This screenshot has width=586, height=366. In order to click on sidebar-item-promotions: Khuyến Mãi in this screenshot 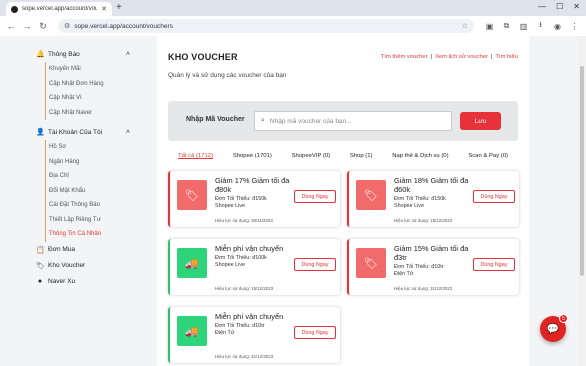, I will do `click(92, 69)`.